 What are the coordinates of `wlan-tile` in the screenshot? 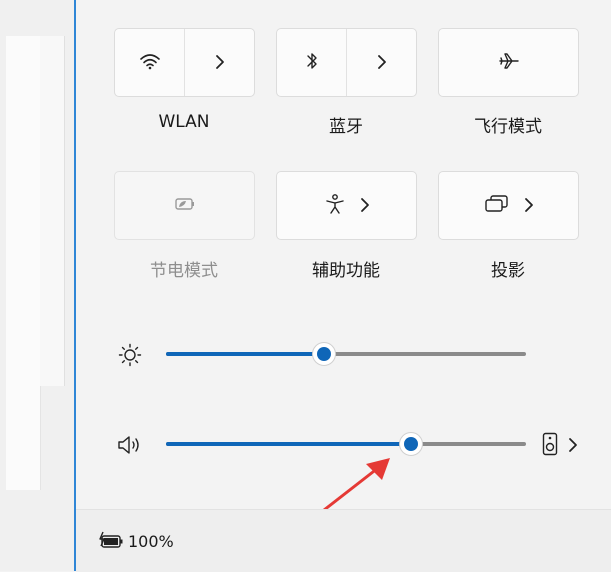 It's located at (184, 62).